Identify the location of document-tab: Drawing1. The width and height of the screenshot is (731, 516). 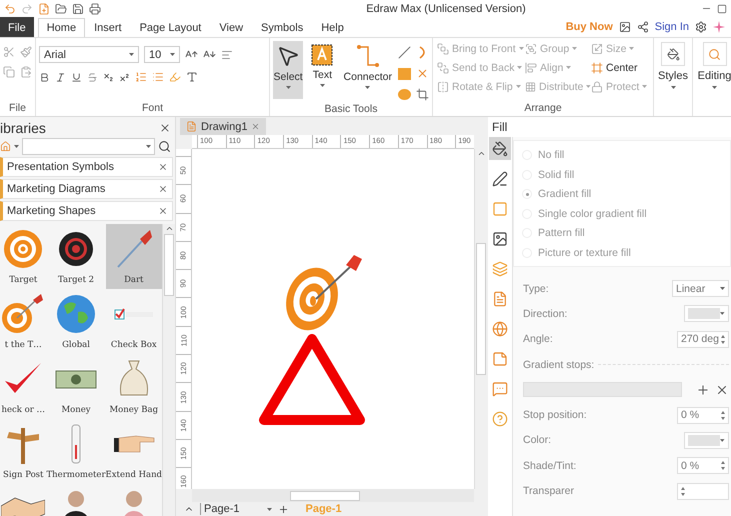
(223, 126).